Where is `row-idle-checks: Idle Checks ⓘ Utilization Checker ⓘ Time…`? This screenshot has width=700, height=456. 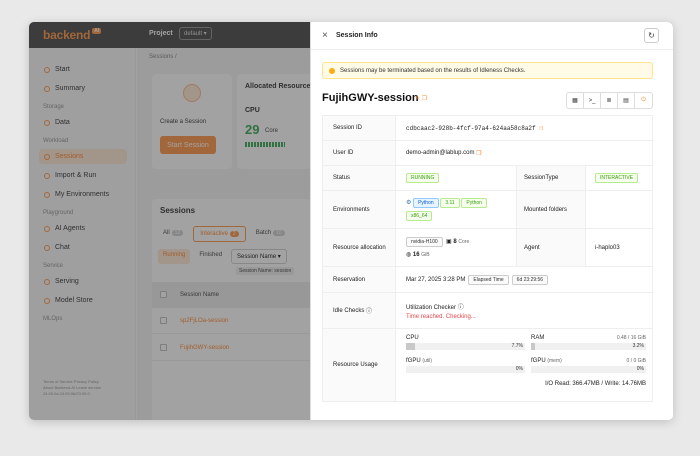 row-idle-checks: Idle Checks ⓘ Utilization Checker ⓘ Time… is located at coordinates (487, 311).